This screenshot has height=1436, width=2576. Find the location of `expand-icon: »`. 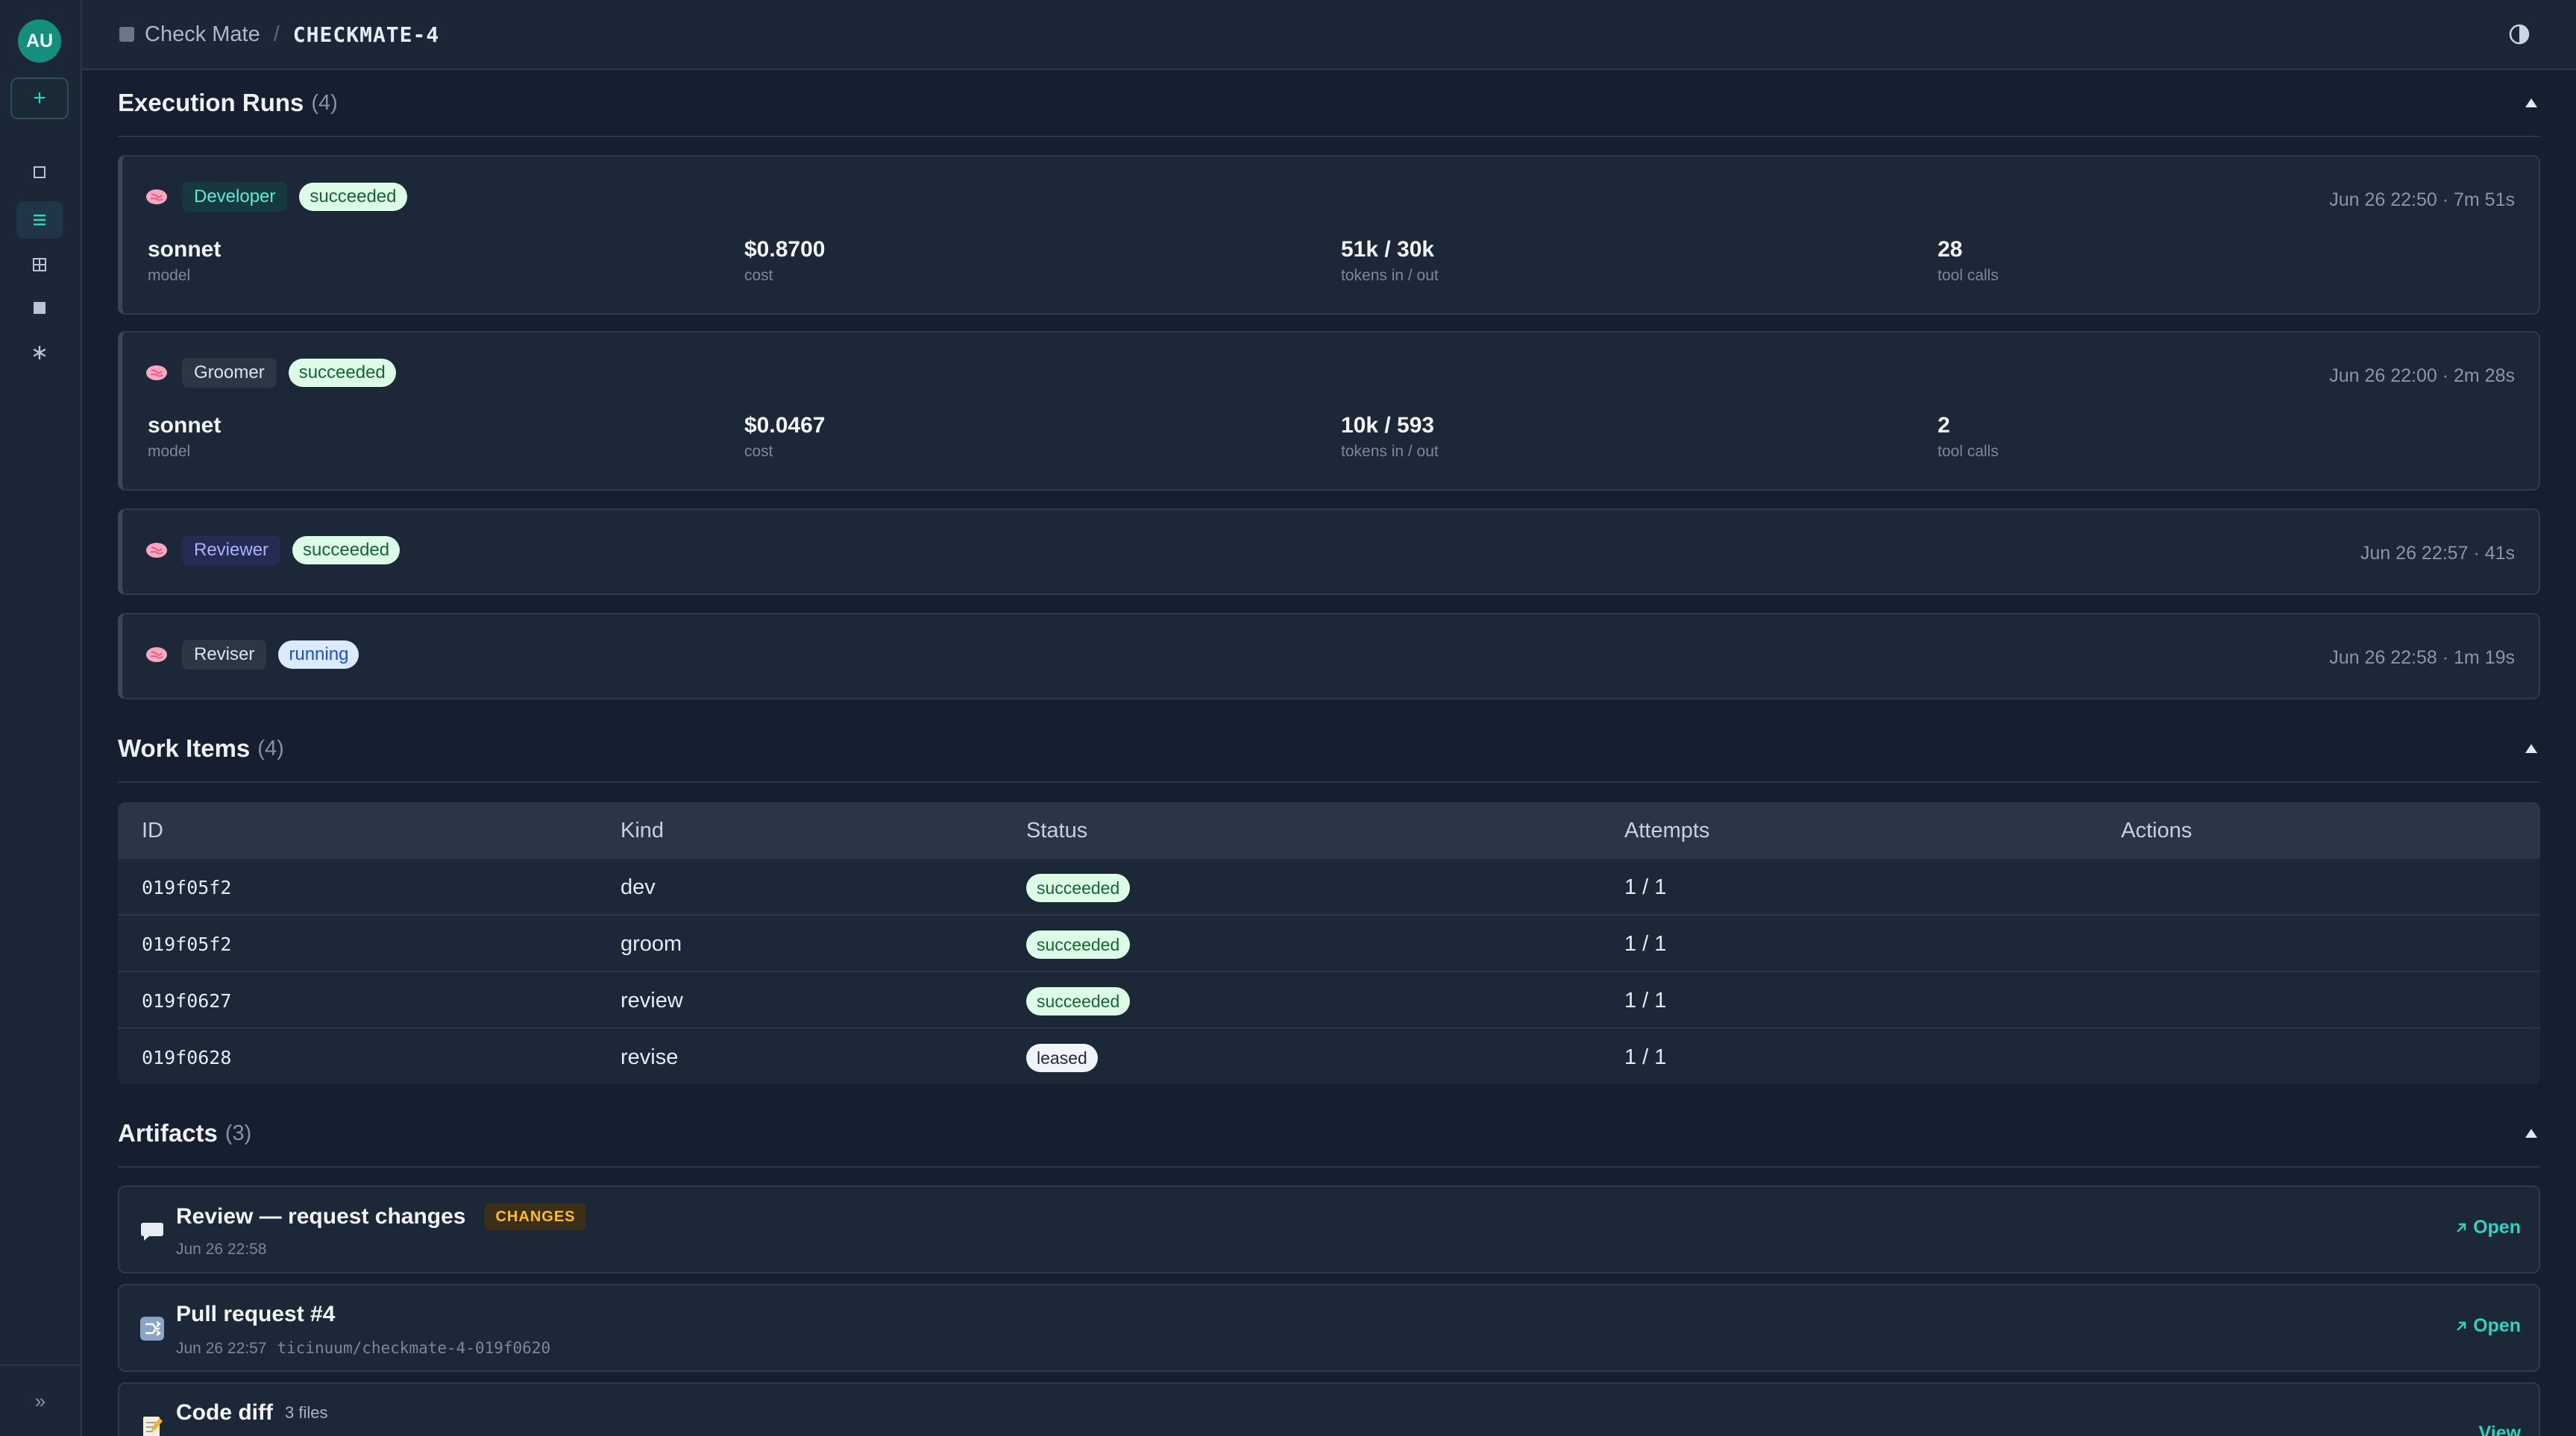

expand-icon: » is located at coordinates (40, 1400).